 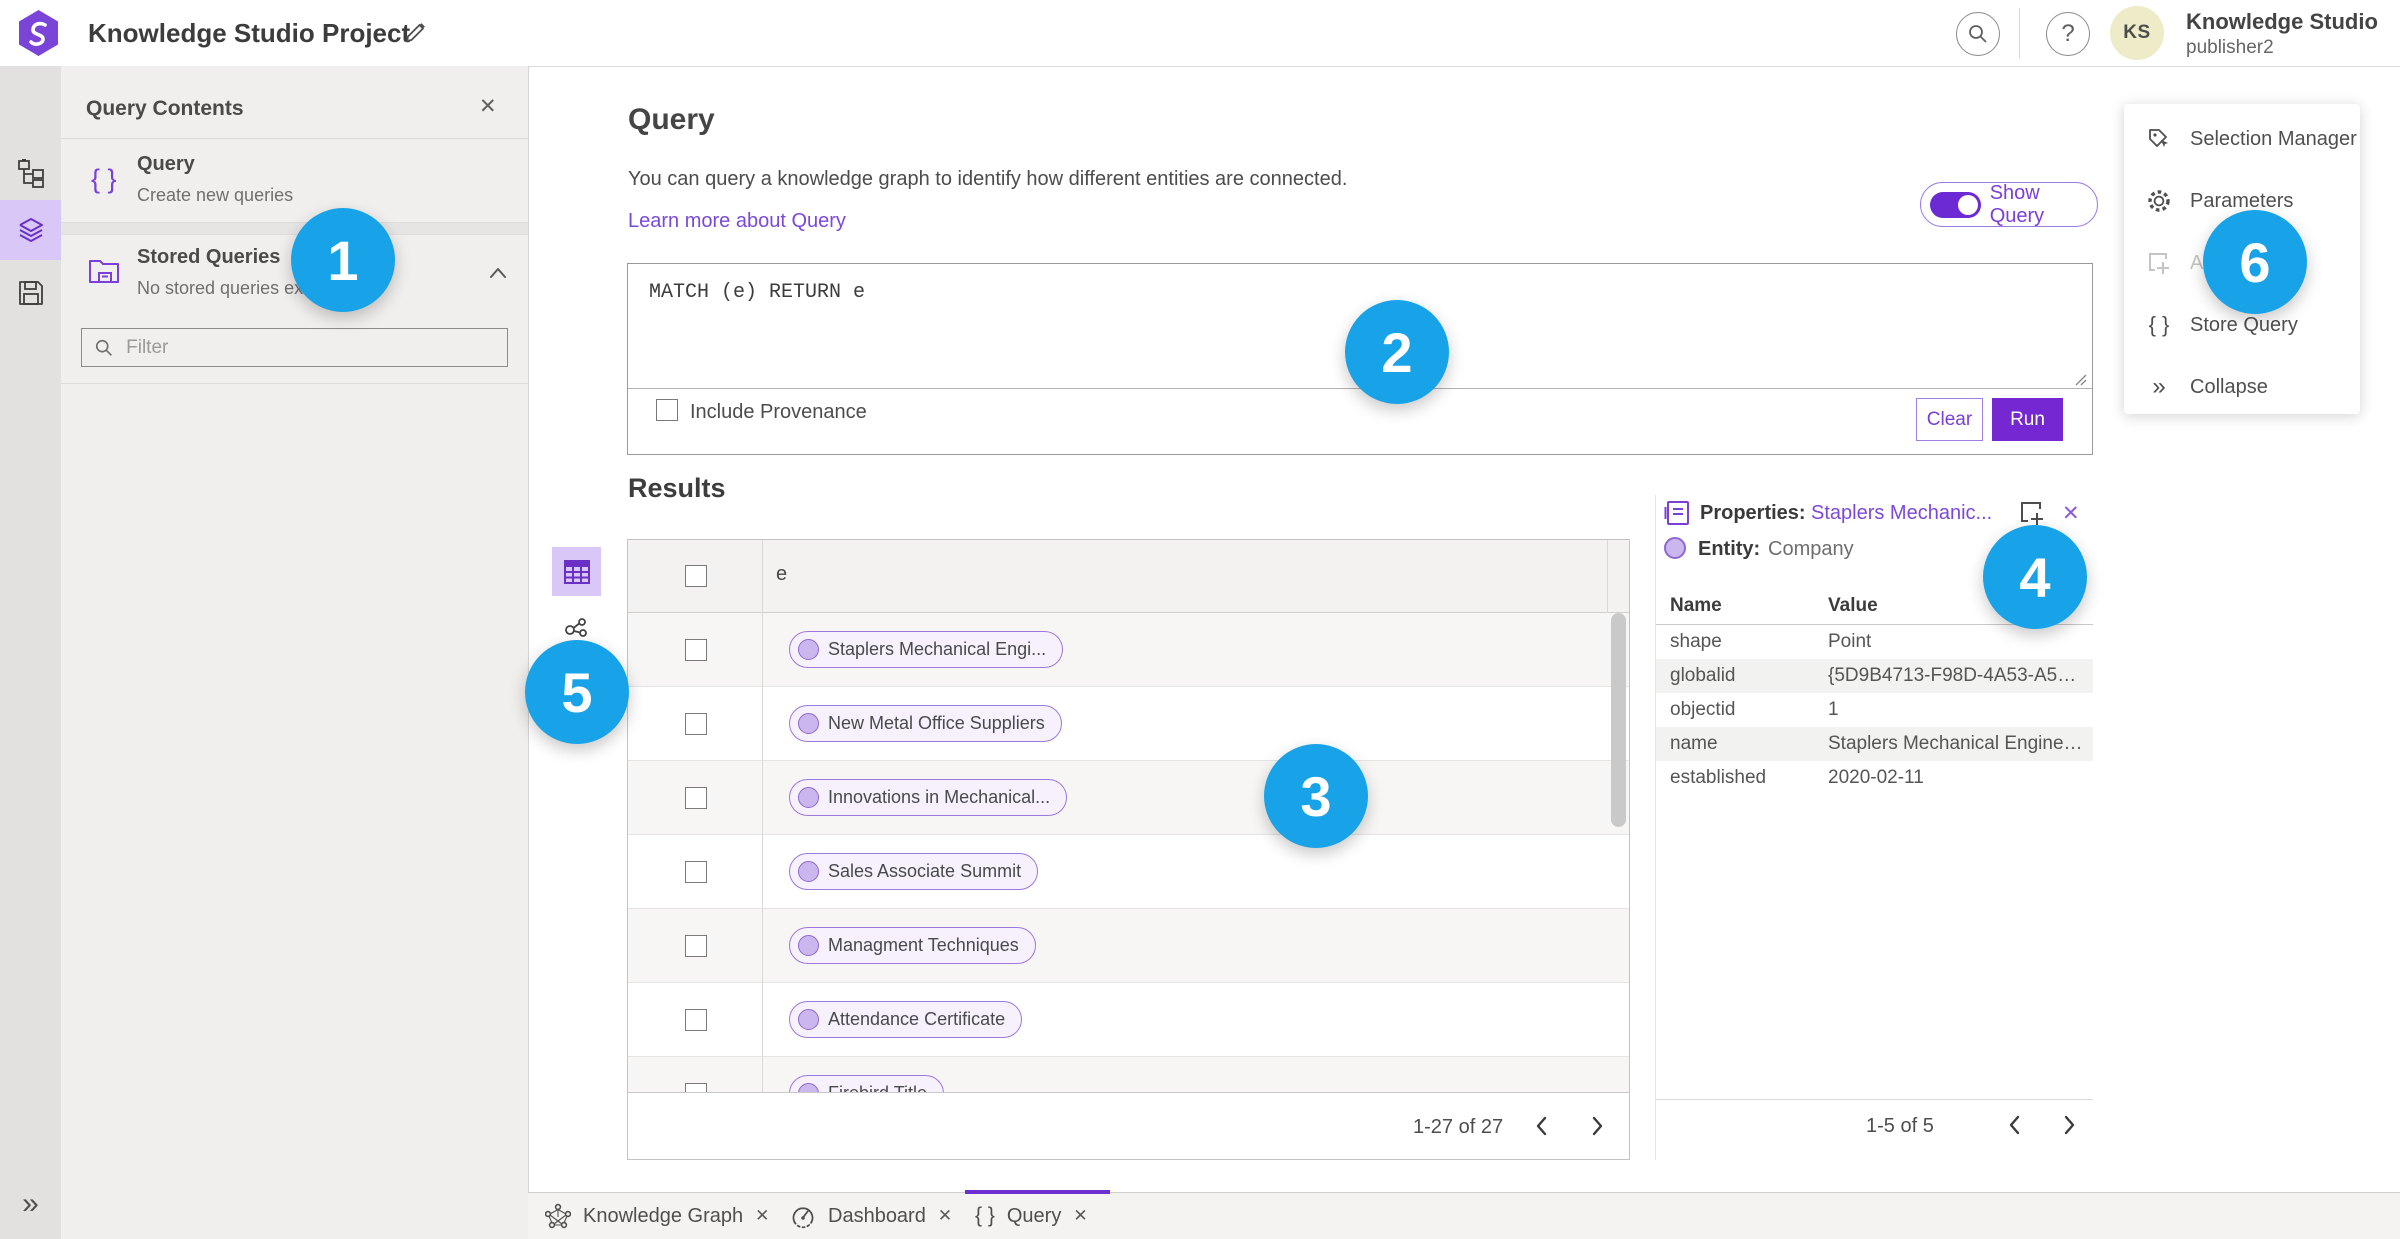 I want to click on property-row: established 2020-02-11, so click(x=1797, y=777).